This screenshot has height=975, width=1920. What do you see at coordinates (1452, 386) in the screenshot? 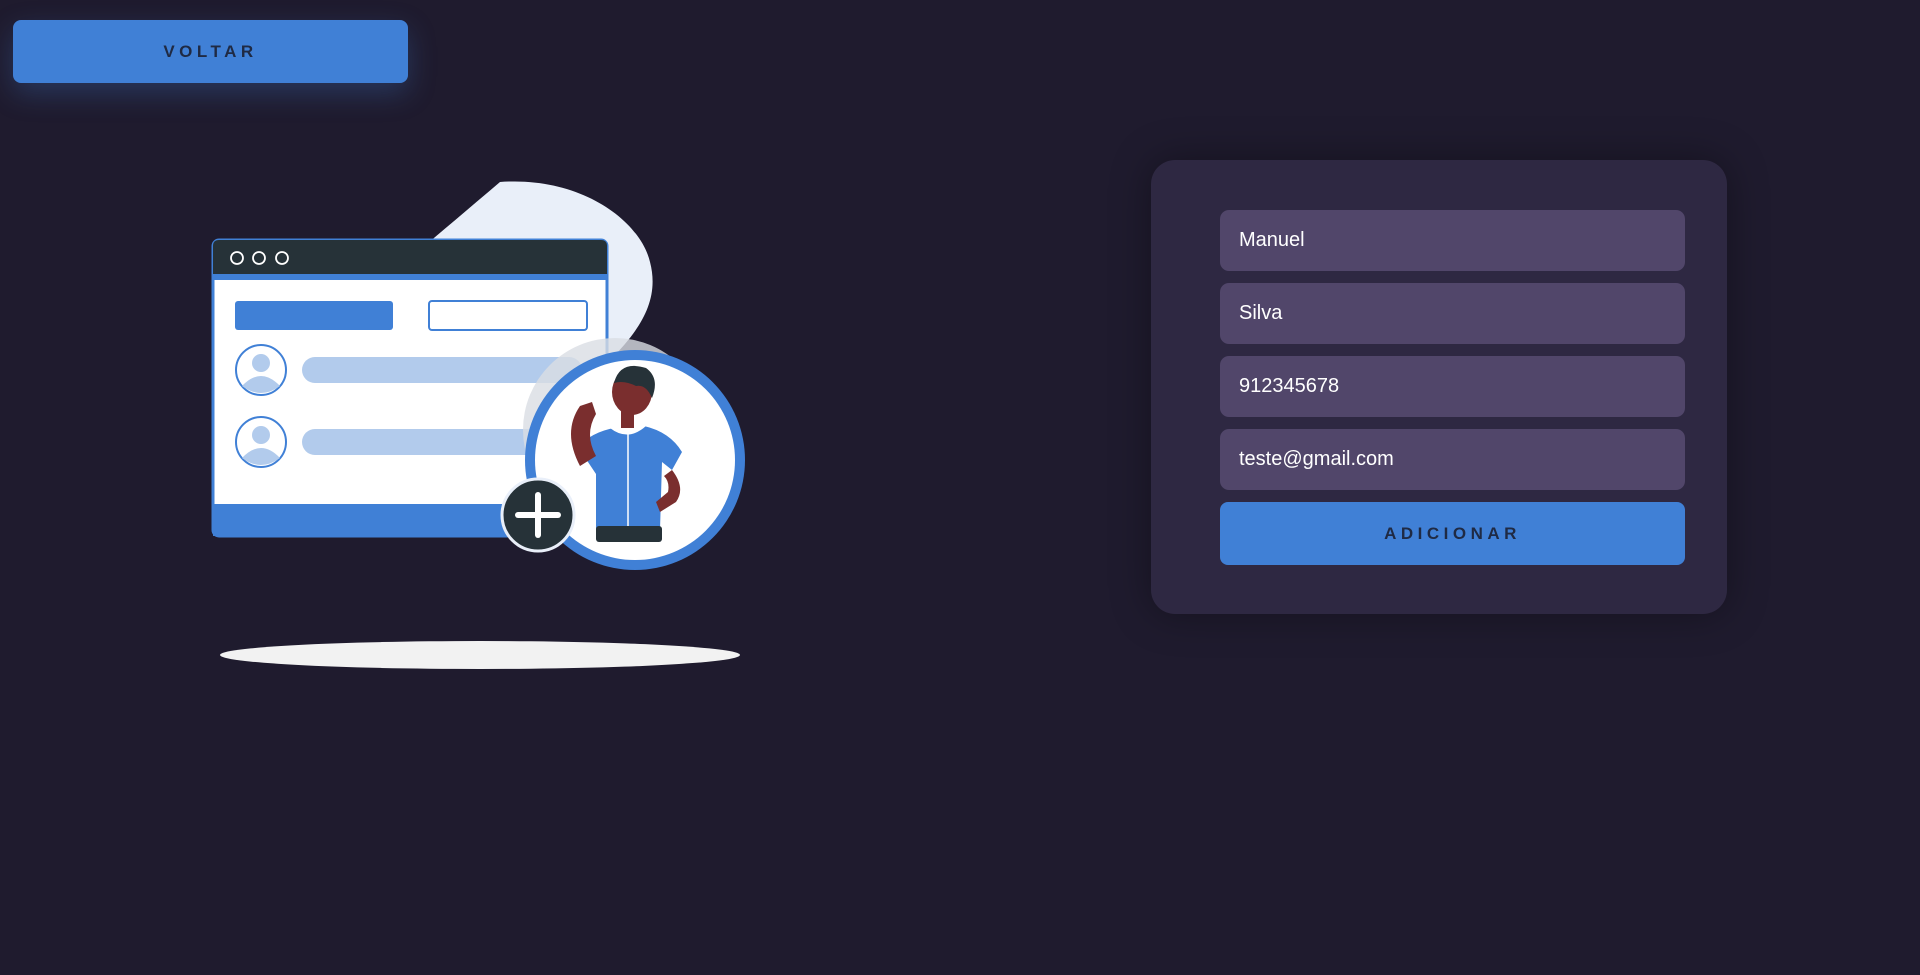
I see `phone-field` at bounding box center [1452, 386].